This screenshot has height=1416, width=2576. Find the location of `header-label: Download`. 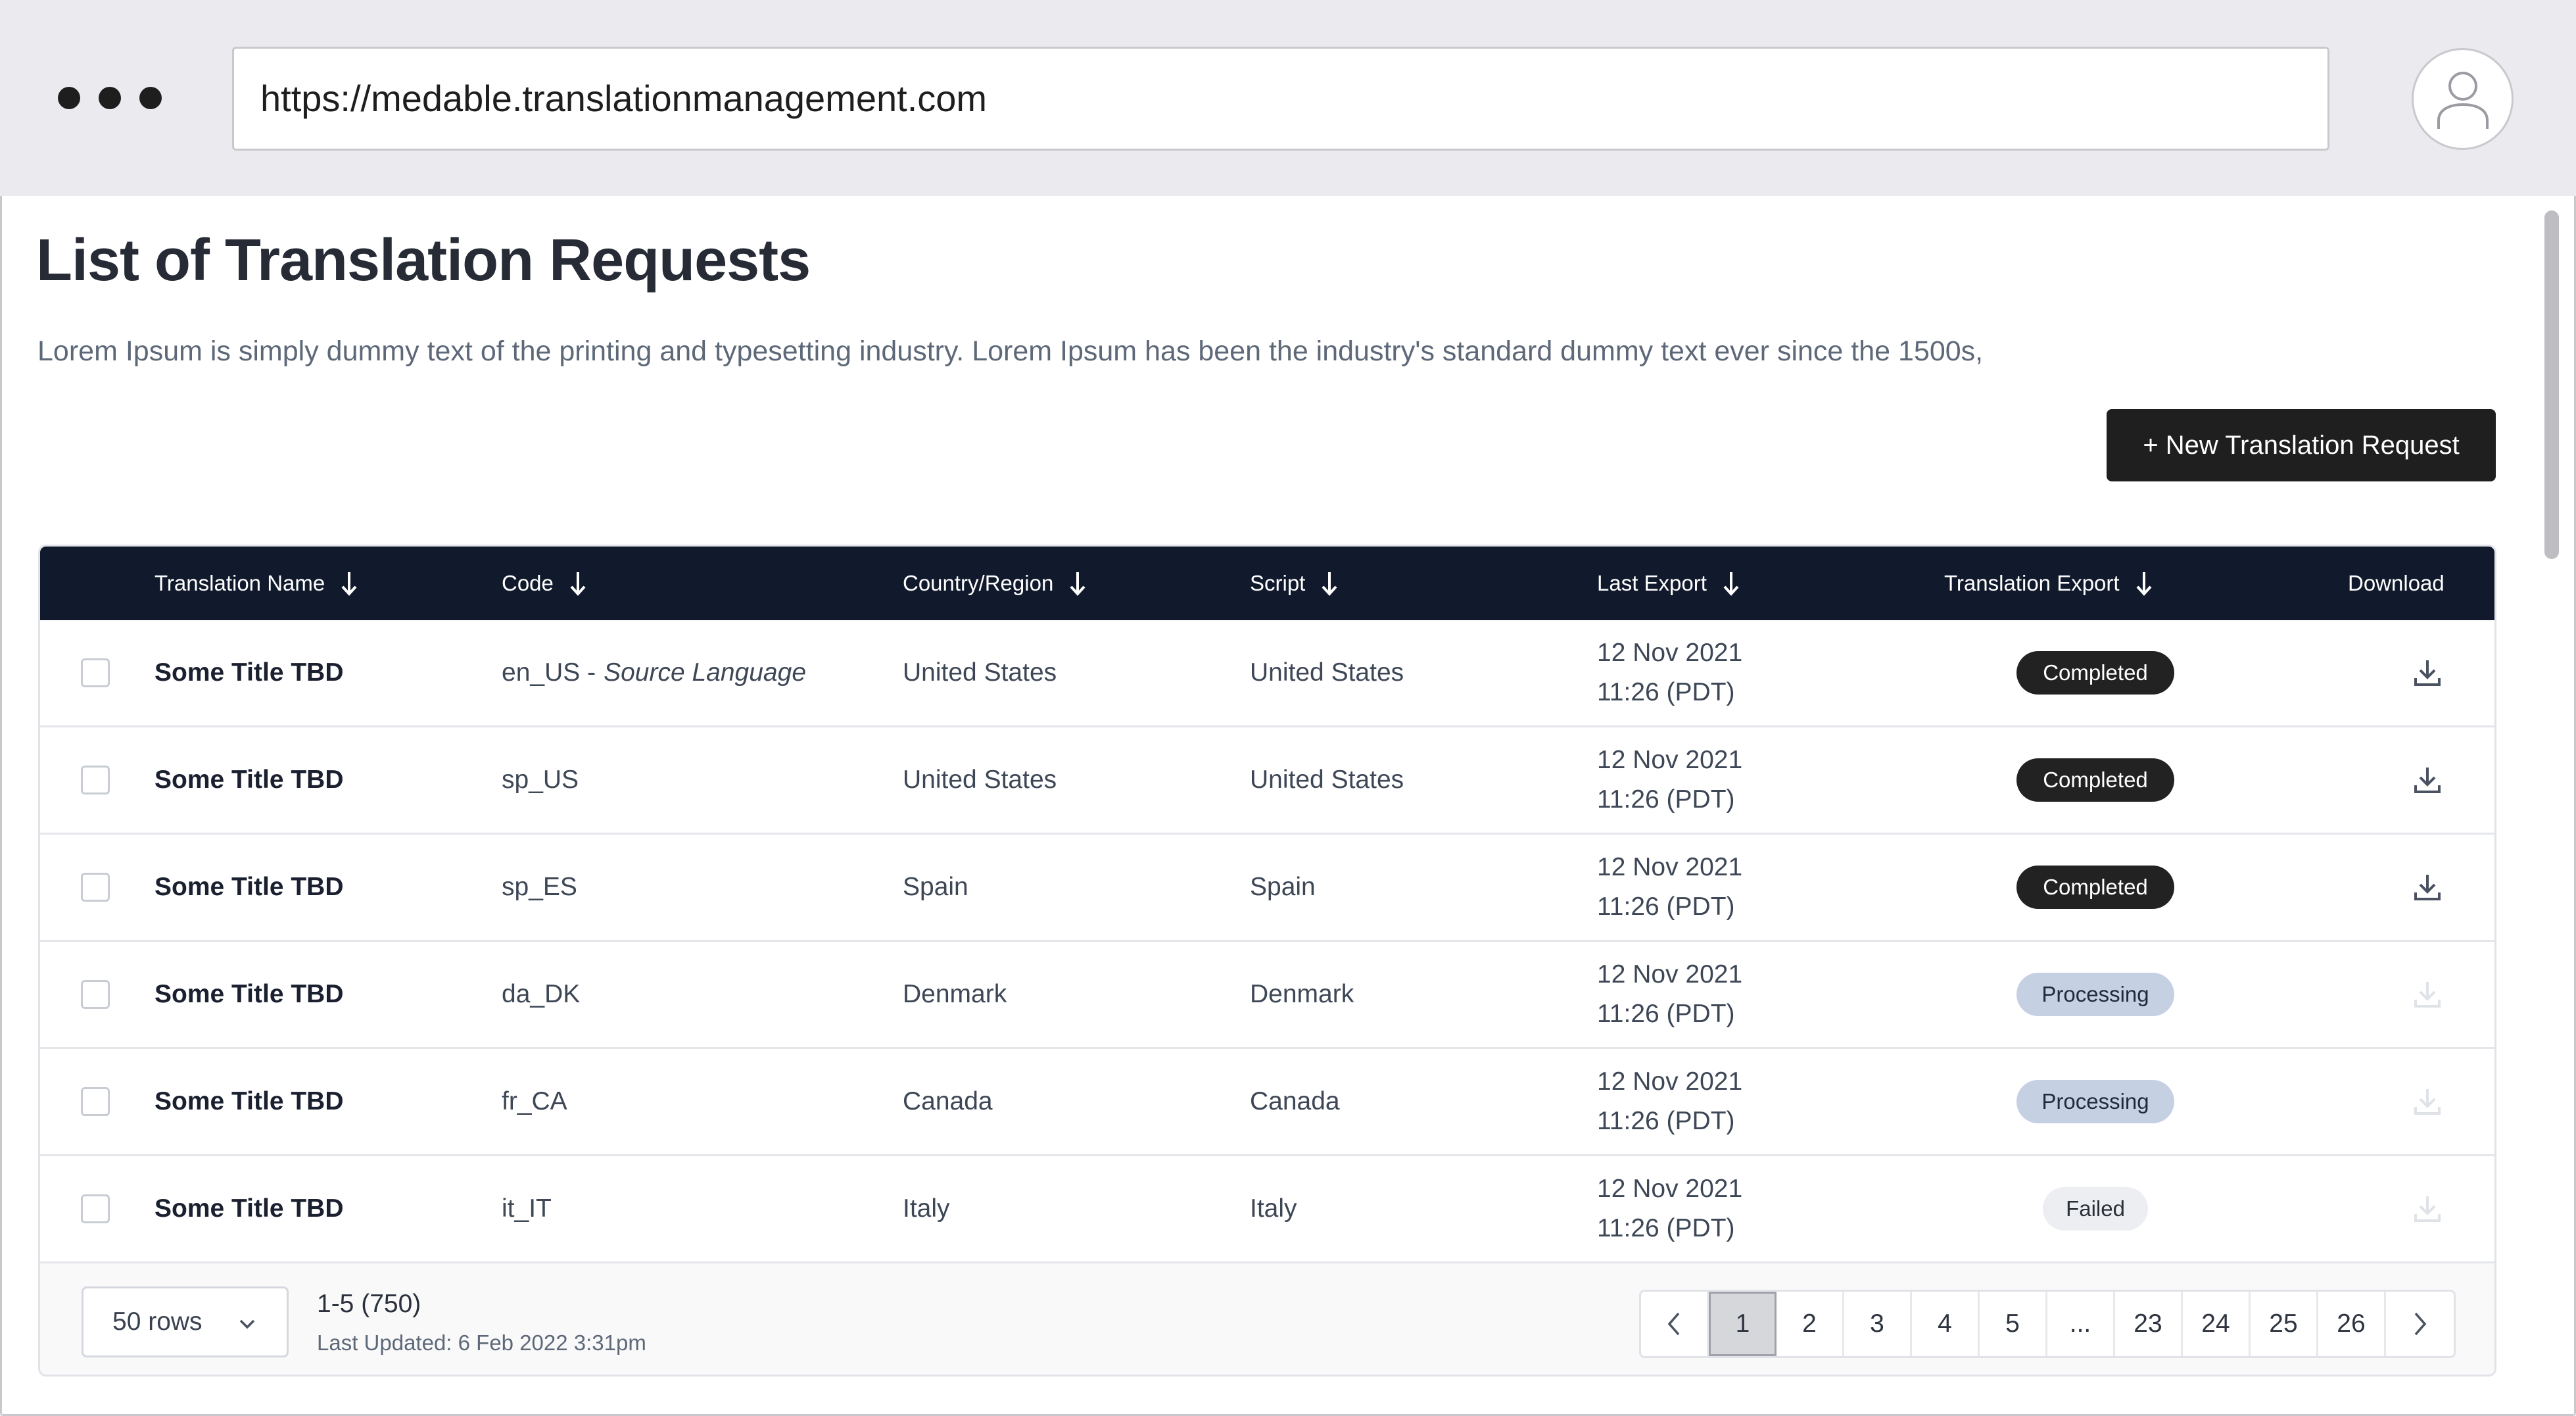

header-label: Download is located at coordinates (2396, 583).